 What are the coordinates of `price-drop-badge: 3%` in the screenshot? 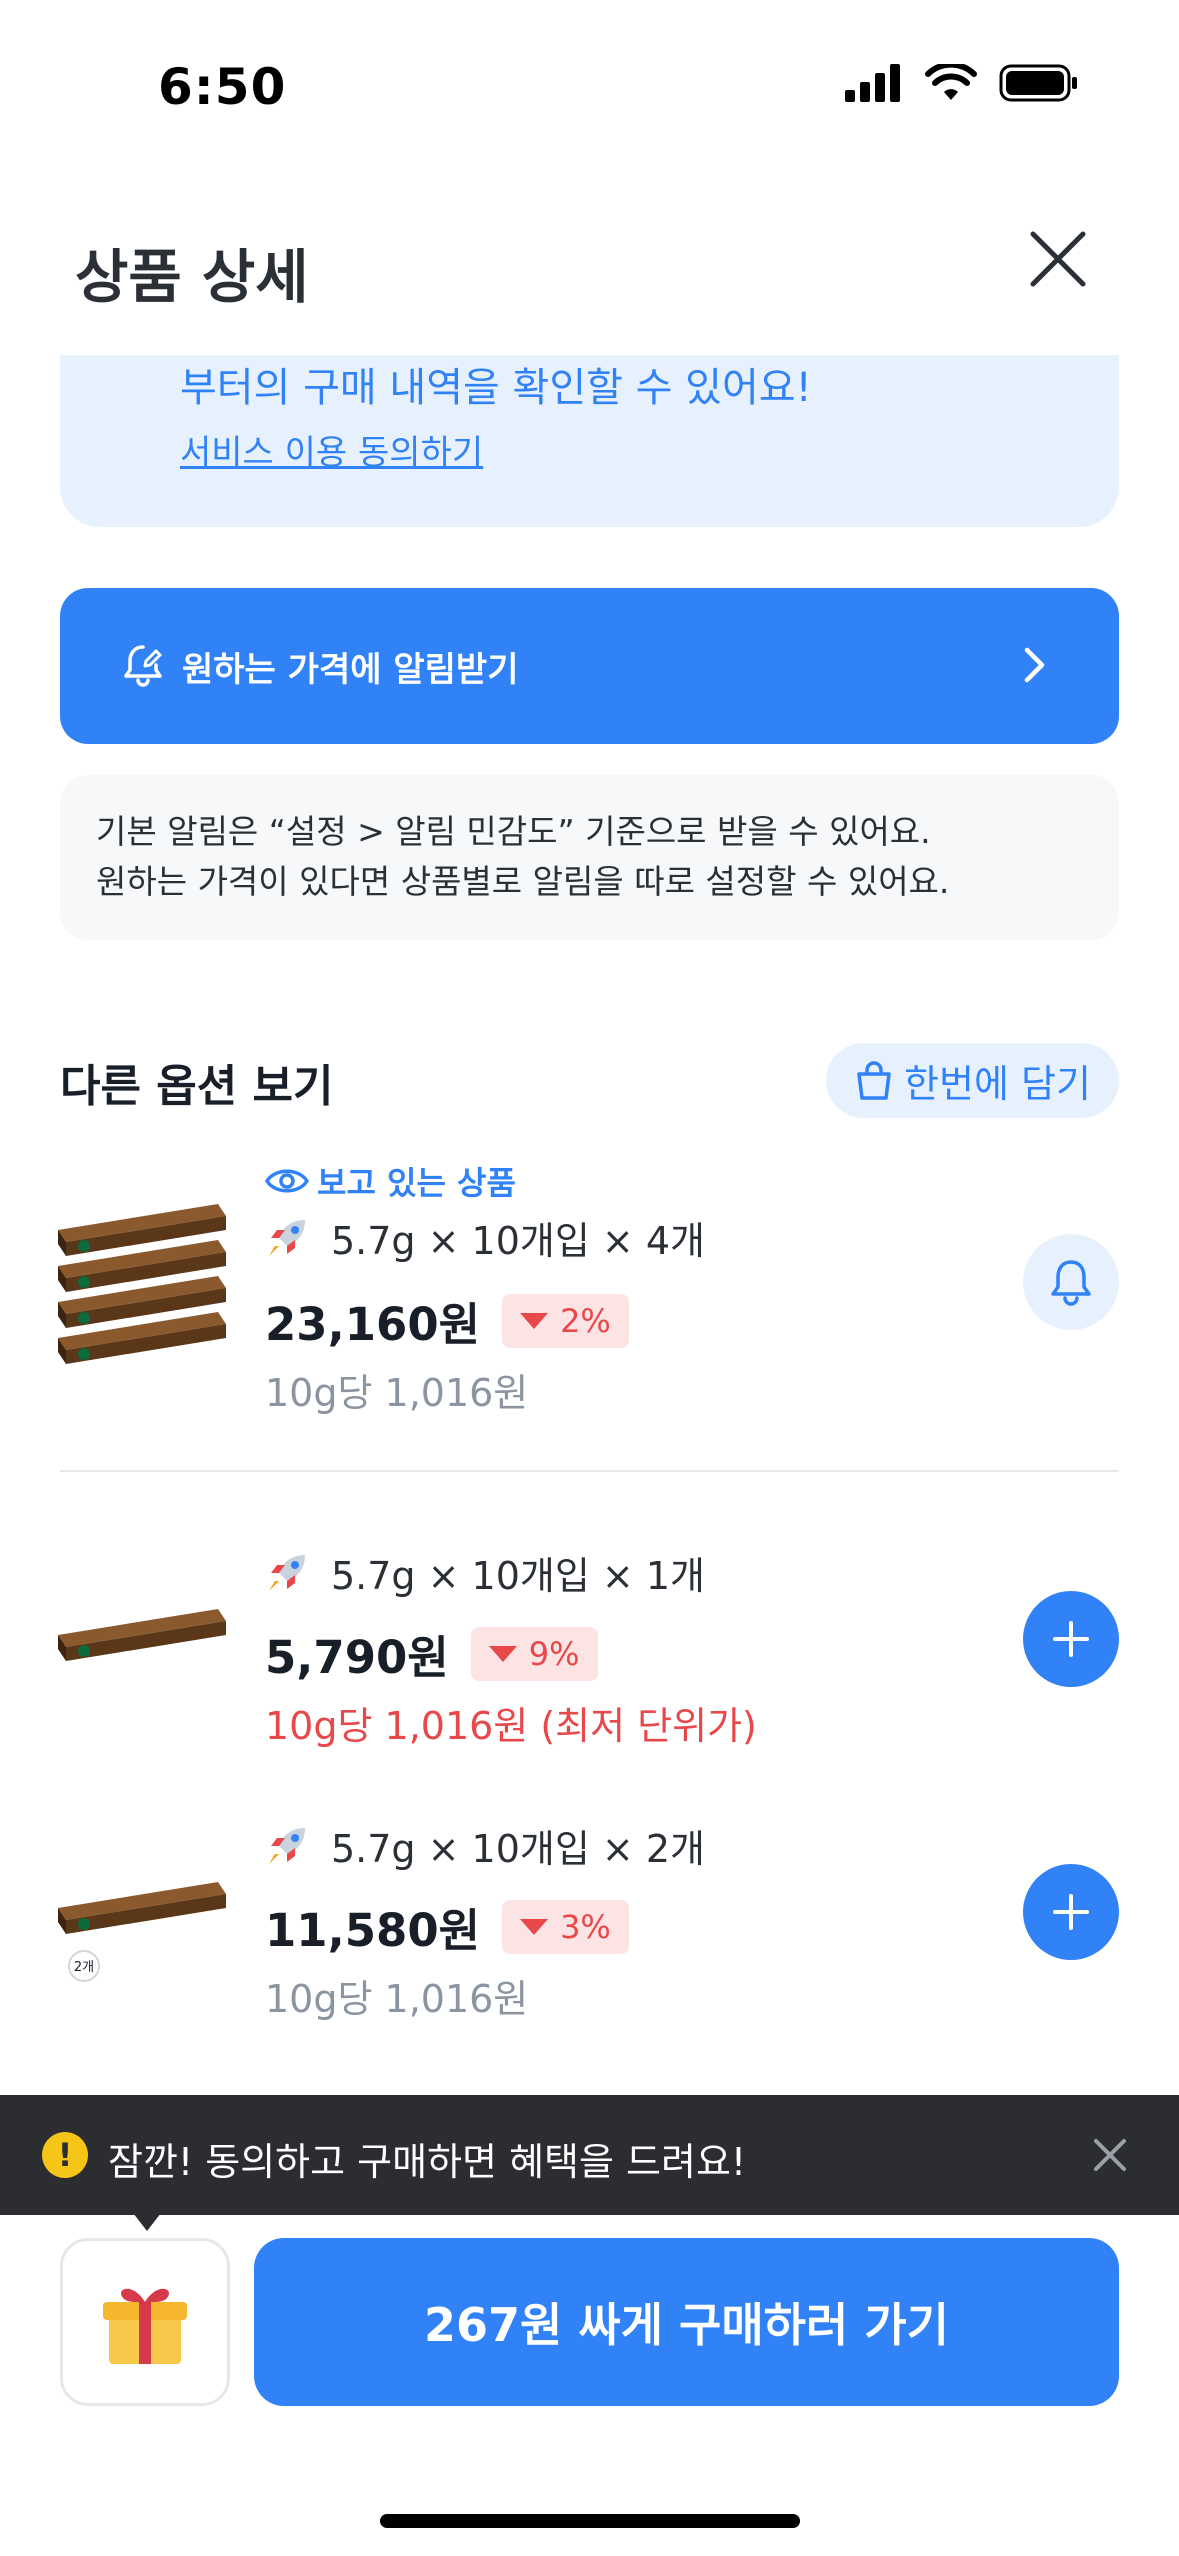 It's located at (565, 1926).